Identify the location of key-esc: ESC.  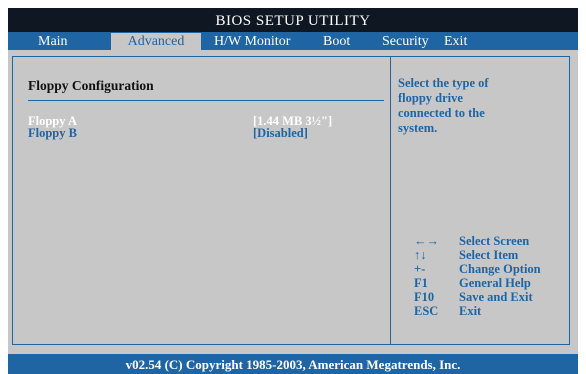
(426, 311).